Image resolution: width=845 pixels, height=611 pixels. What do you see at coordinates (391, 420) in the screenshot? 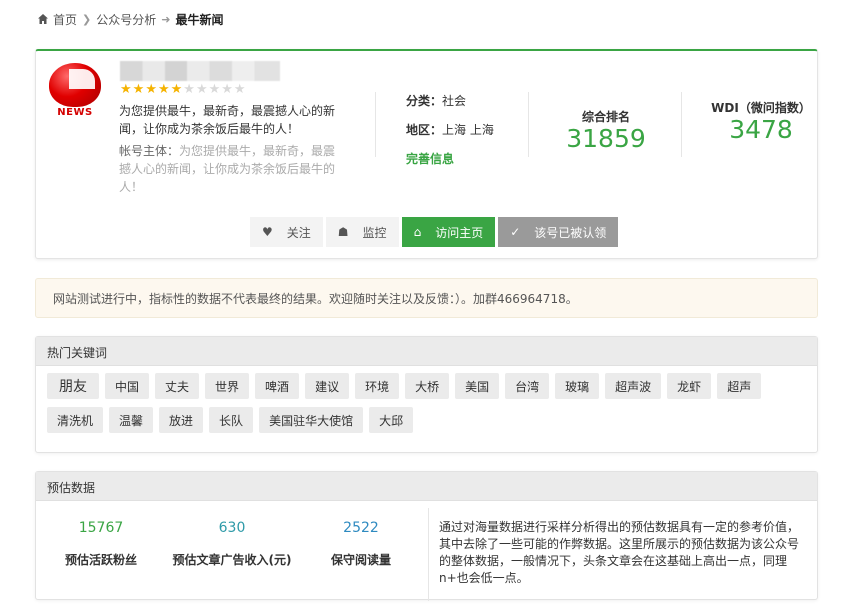
I see `keyword-tag: 大邱` at bounding box center [391, 420].